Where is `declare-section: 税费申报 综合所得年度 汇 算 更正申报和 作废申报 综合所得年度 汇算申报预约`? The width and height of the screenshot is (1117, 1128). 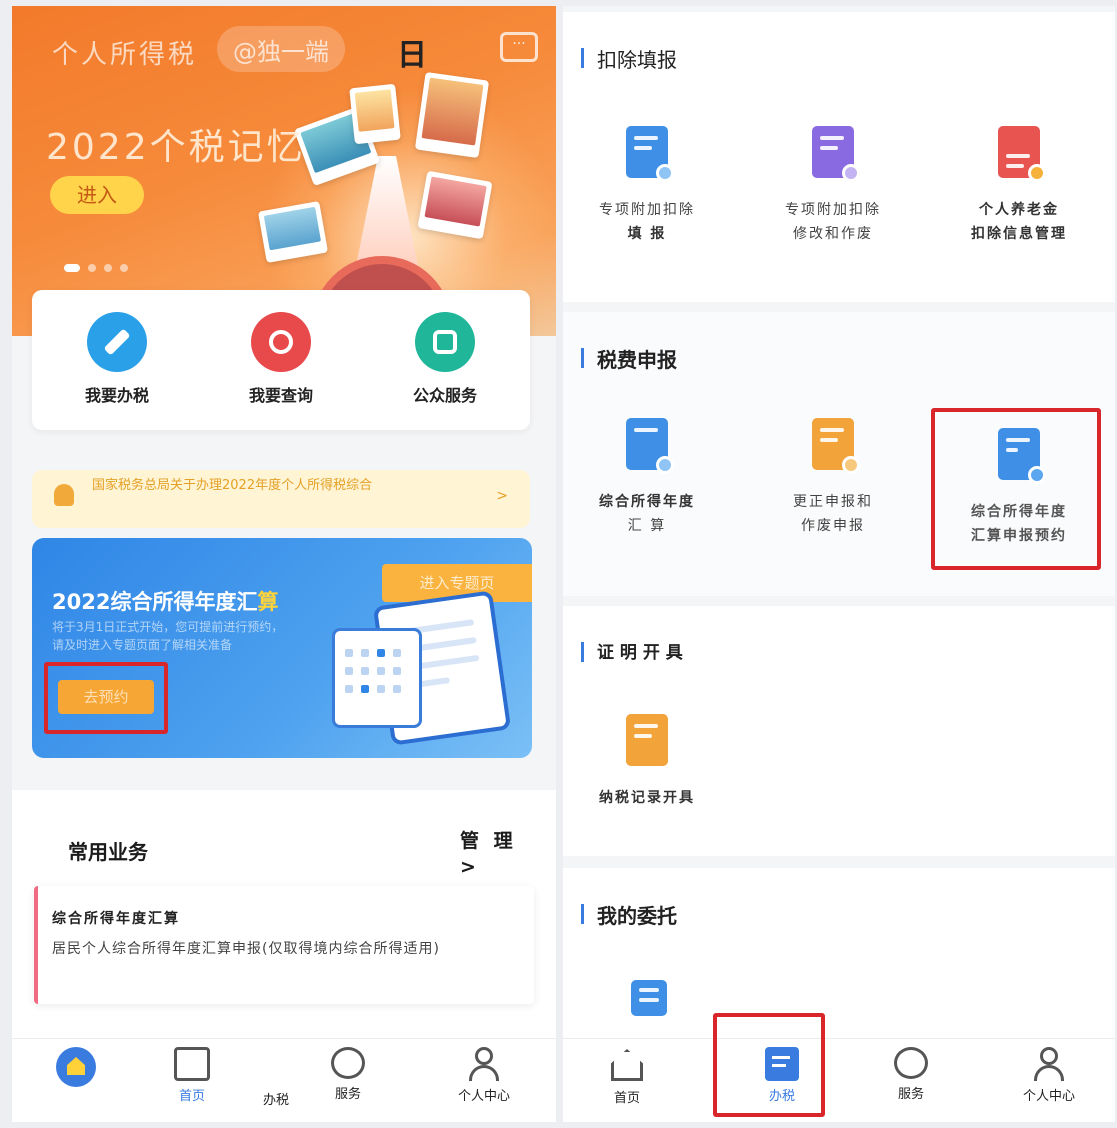 declare-section: 税费申报 综合所得年度 汇 算 更正申报和 作废申报 综合所得年度 汇算申报预约 is located at coordinates (839, 454).